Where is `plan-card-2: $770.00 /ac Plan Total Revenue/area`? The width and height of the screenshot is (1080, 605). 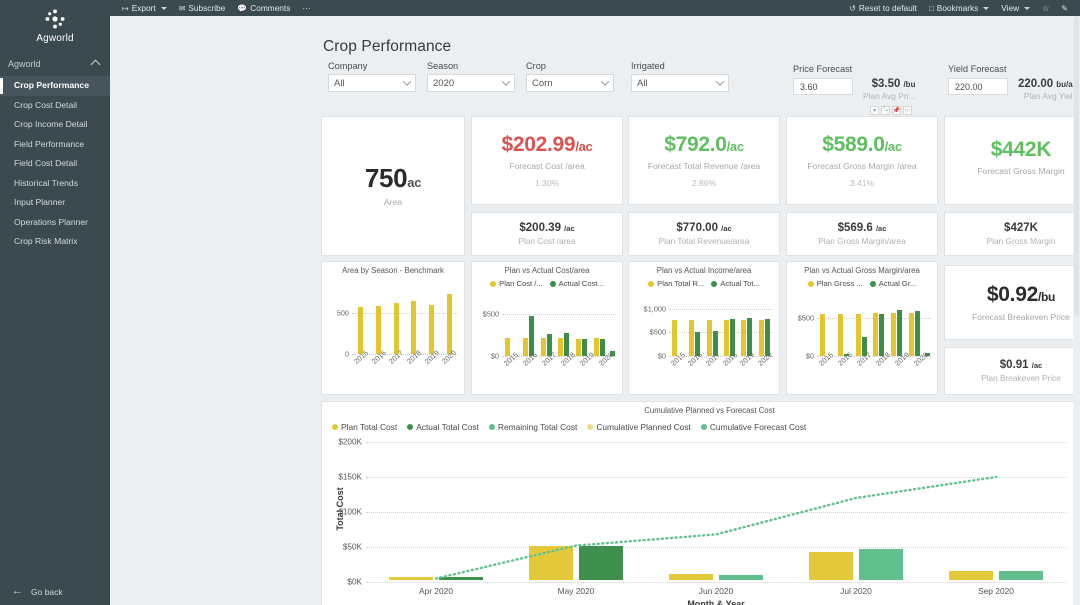 plan-card-2: $770.00 /ac Plan Total Revenue/area is located at coordinates (704, 234).